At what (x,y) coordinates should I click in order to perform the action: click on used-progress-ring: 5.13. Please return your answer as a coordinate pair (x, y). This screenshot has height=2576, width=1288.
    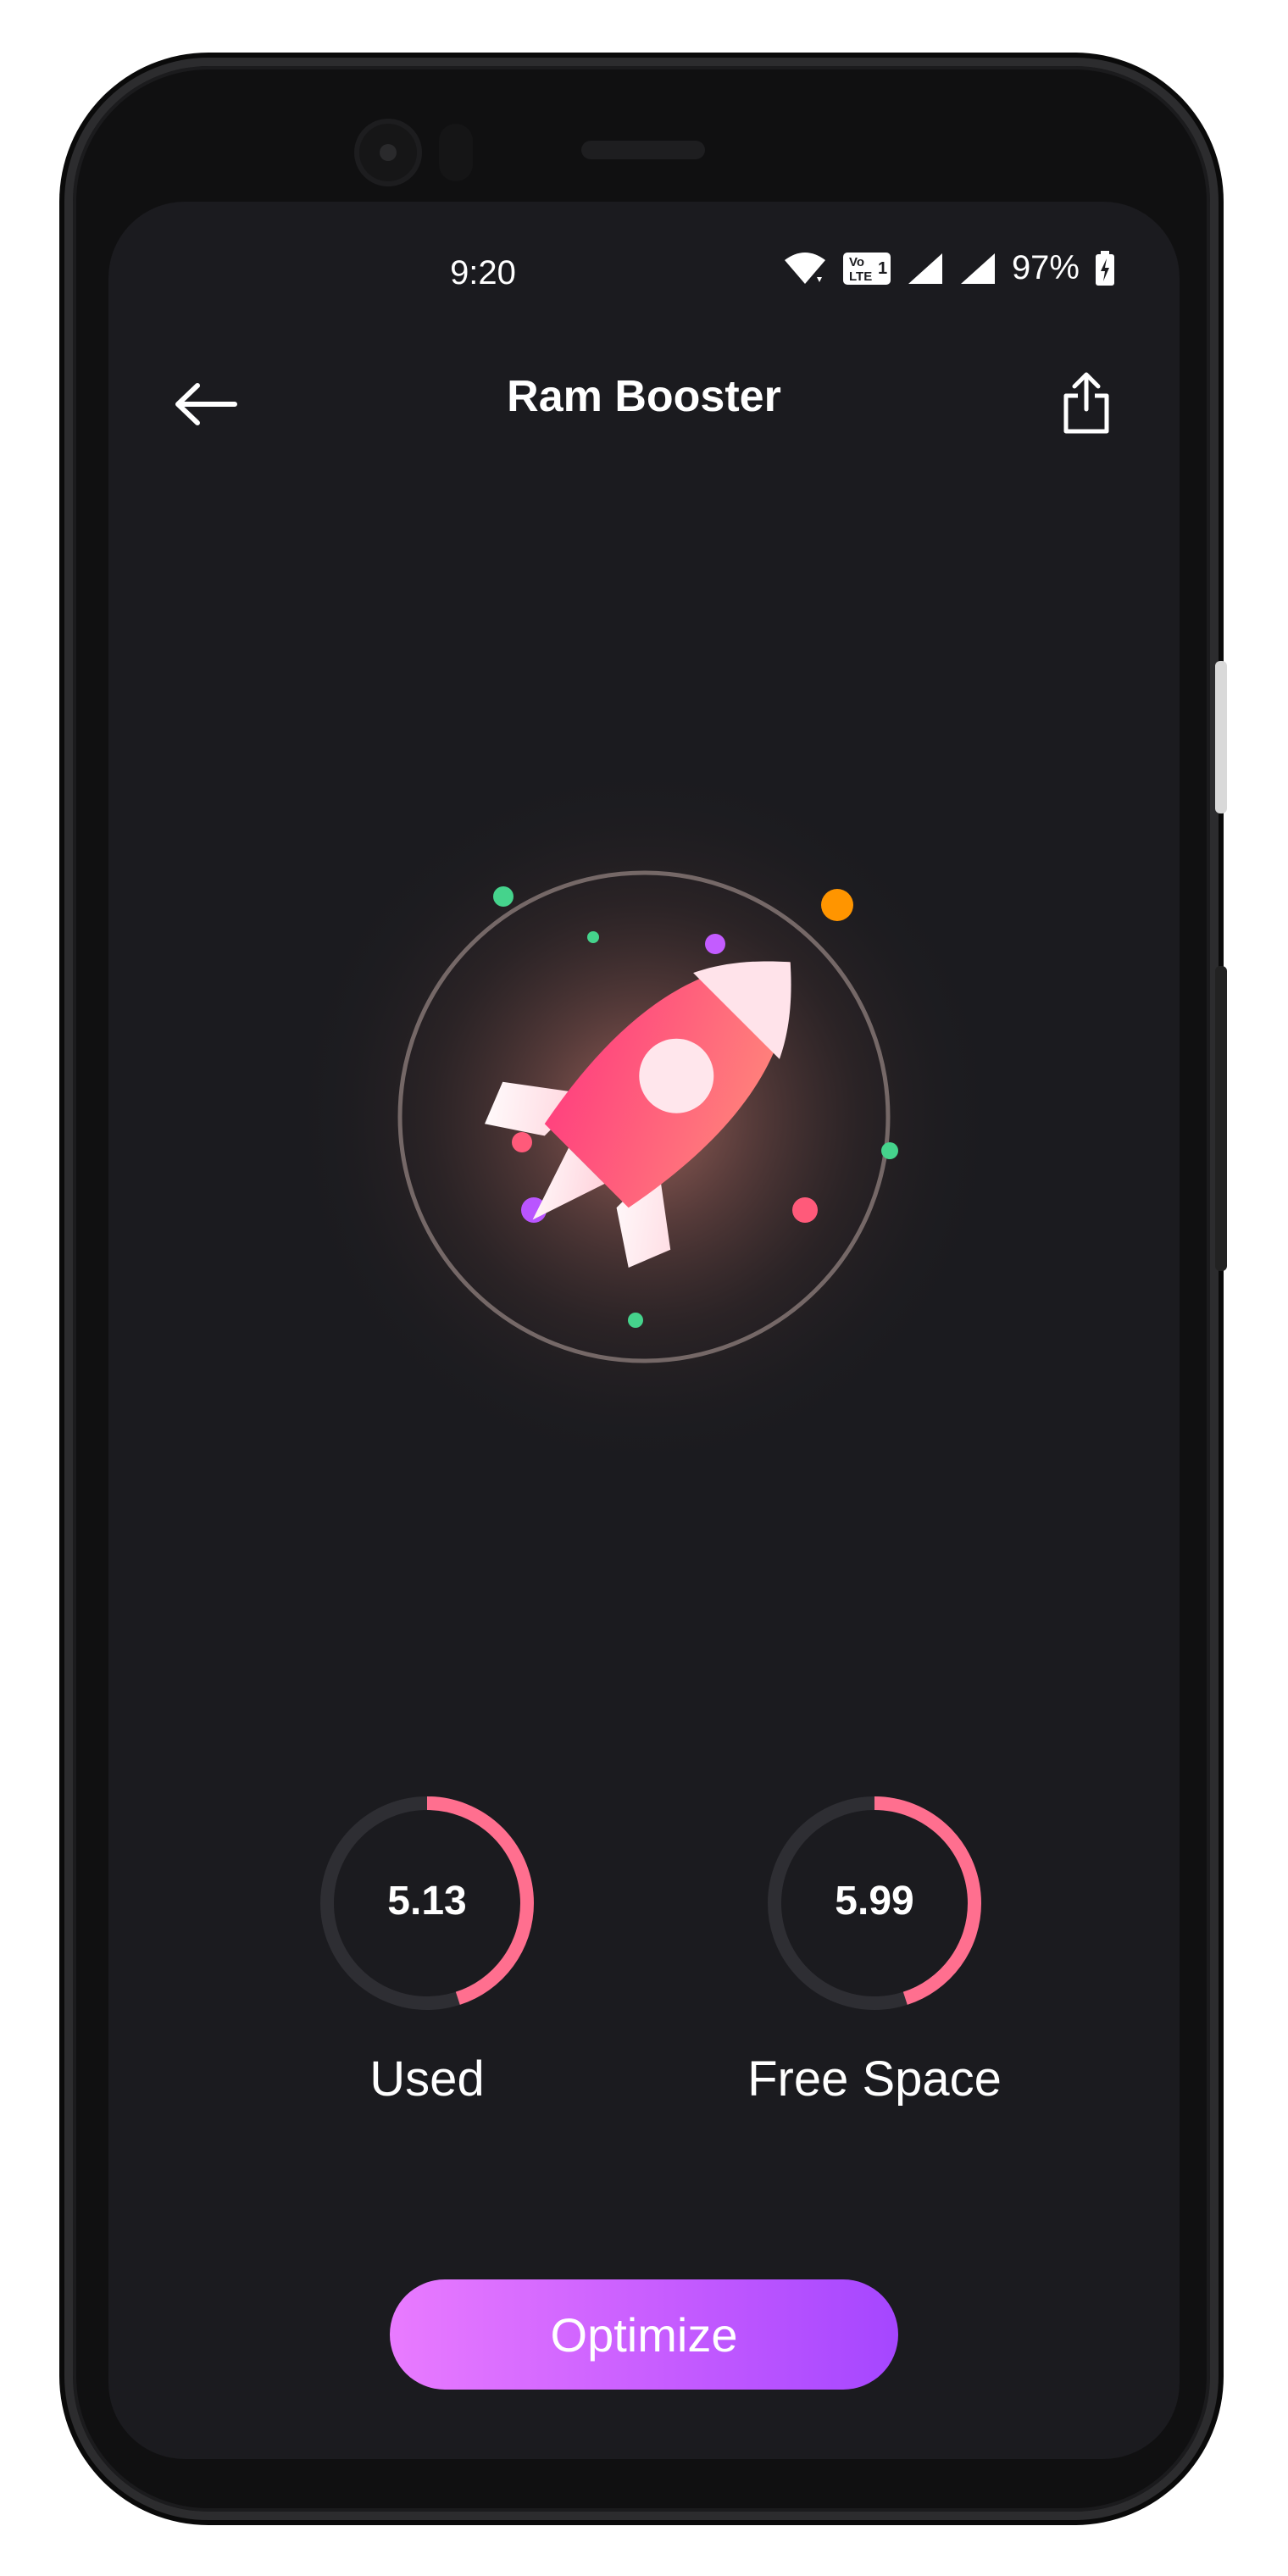
    Looking at the image, I should click on (427, 1903).